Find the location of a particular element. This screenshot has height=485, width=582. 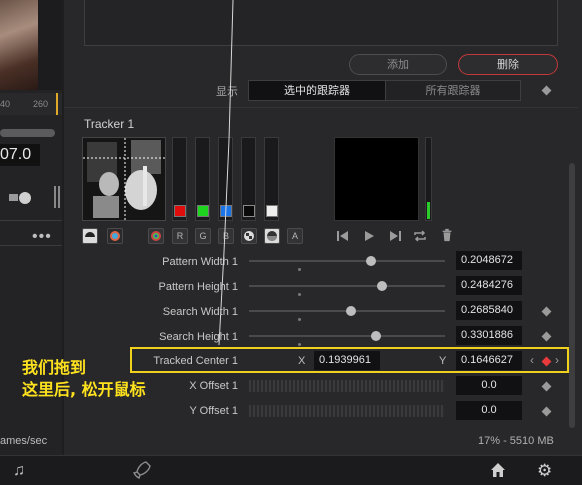

param-label: Search Height 1 is located at coordinates (198, 337).